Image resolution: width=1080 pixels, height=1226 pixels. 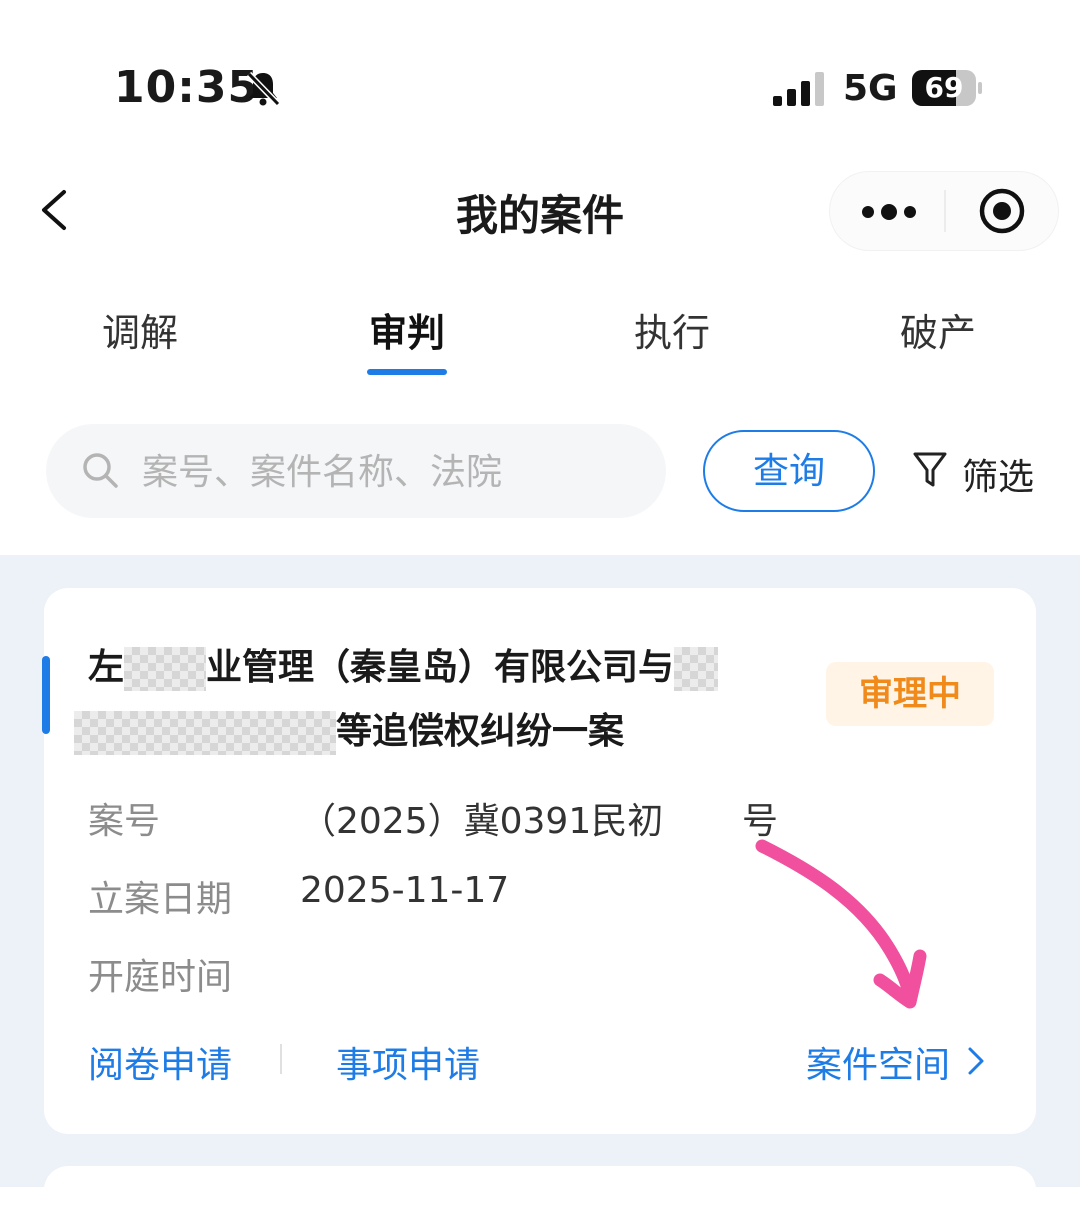 What do you see at coordinates (263, 89) in the screenshot?
I see `muted-bell-icon` at bounding box center [263, 89].